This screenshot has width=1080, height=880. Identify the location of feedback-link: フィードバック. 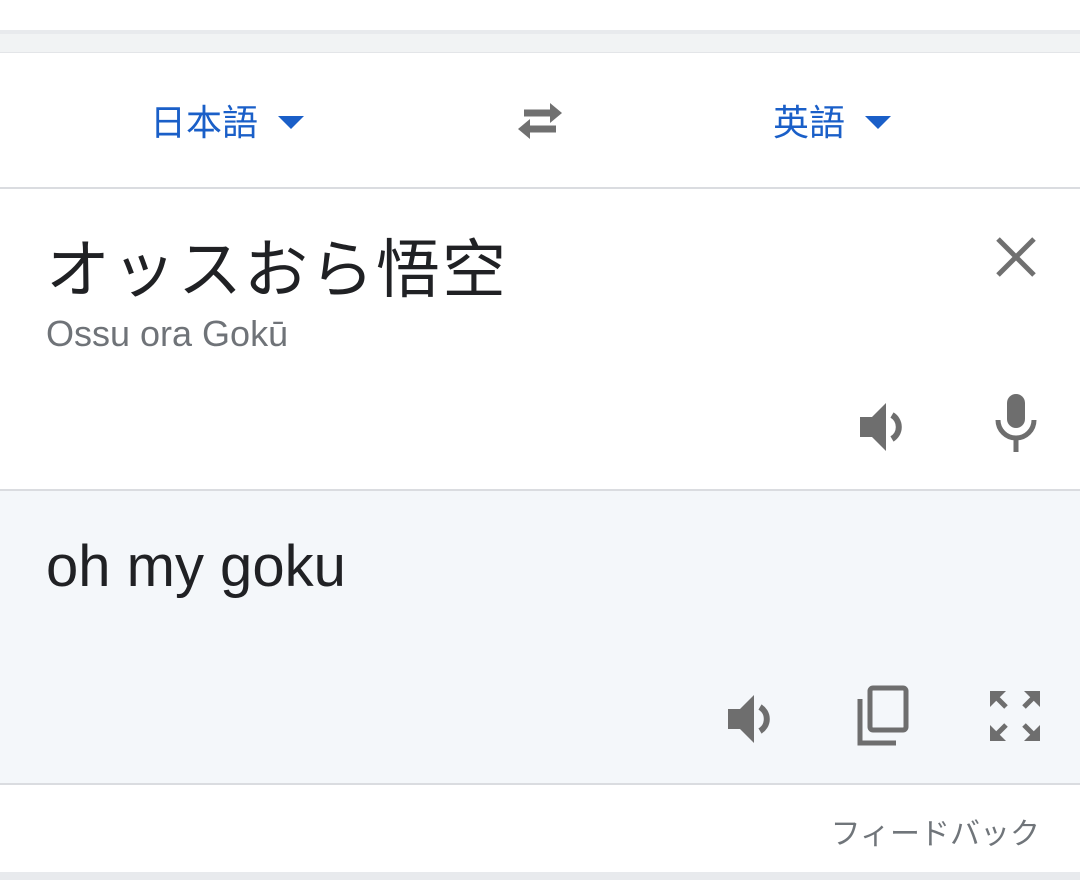
(935, 831).